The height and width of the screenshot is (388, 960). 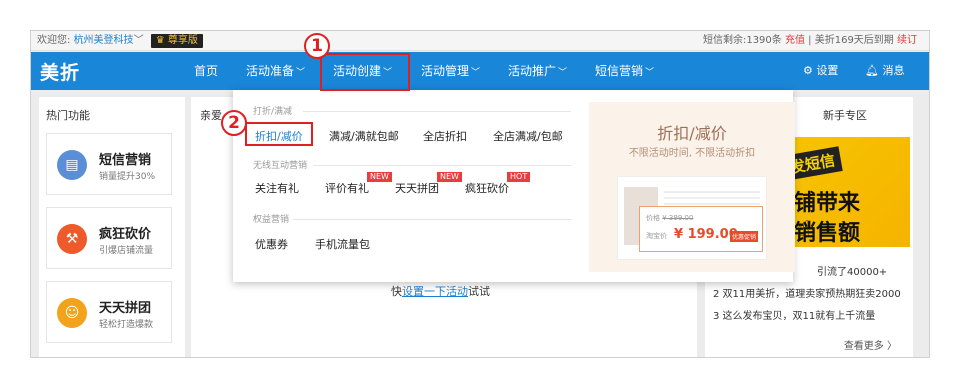 I want to click on recharge-link: 充值, so click(x=795, y=40).